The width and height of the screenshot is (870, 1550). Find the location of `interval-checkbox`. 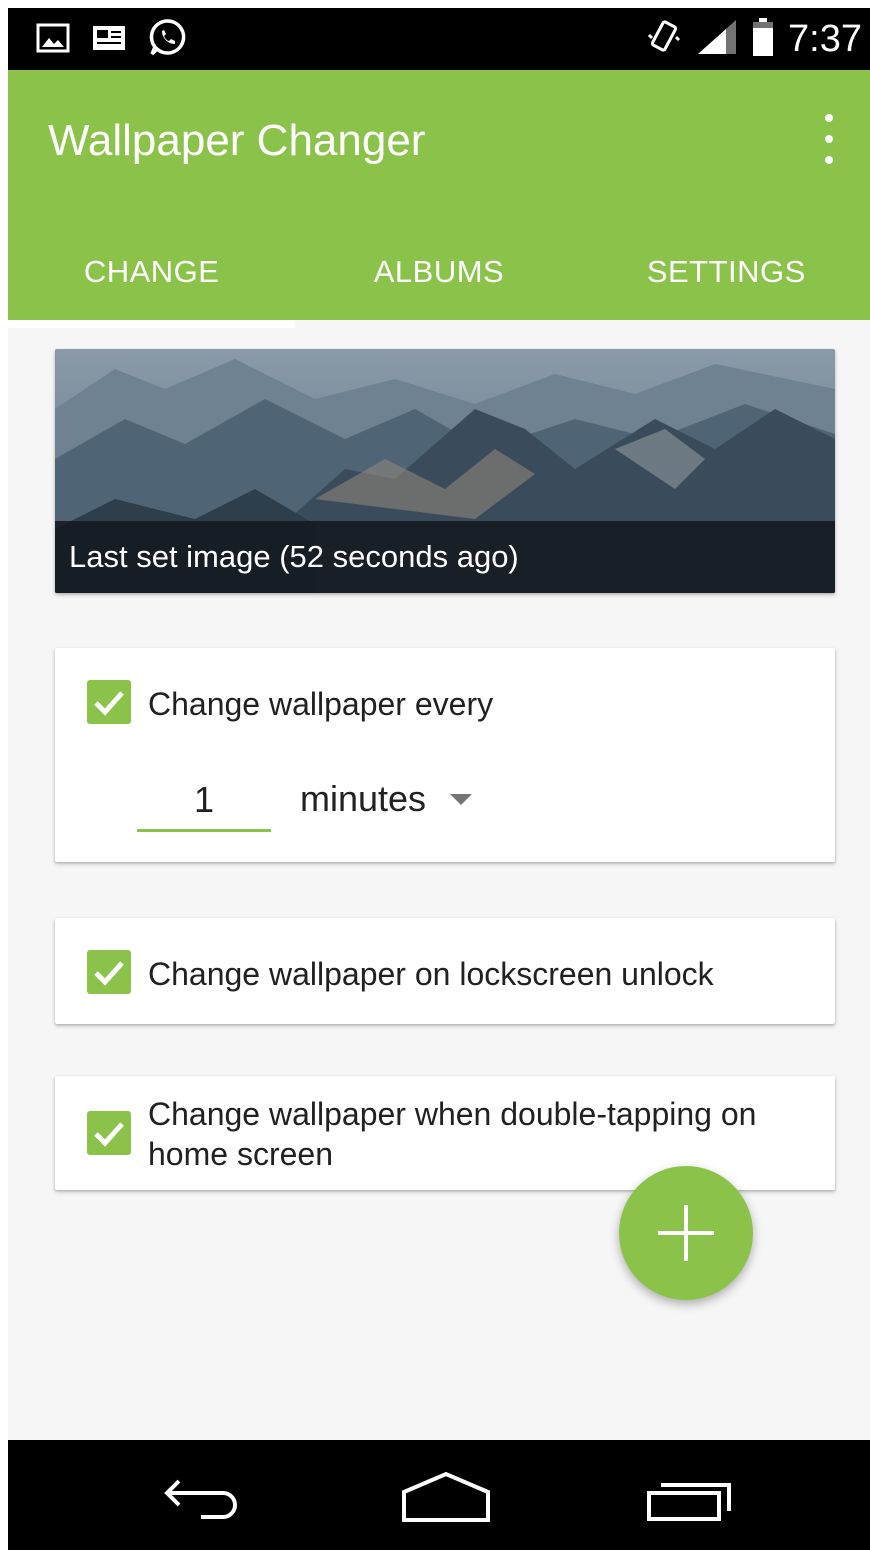

interval-checkbox is located at coordinates (109, 702).